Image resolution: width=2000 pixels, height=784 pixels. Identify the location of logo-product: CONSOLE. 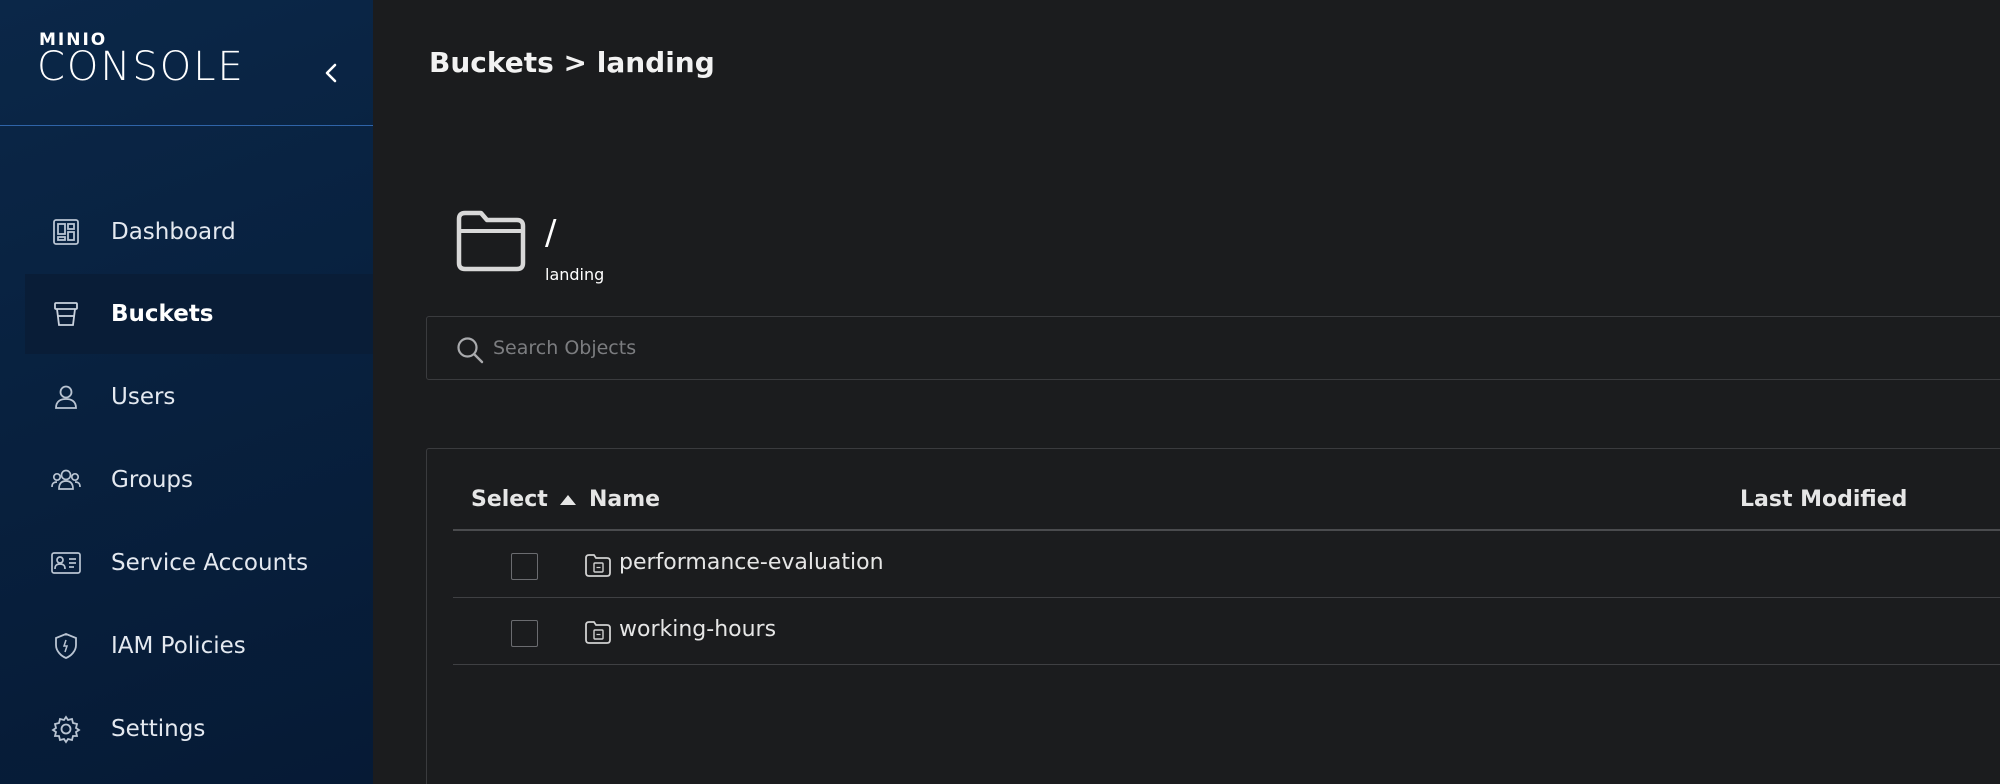
(141, 67).